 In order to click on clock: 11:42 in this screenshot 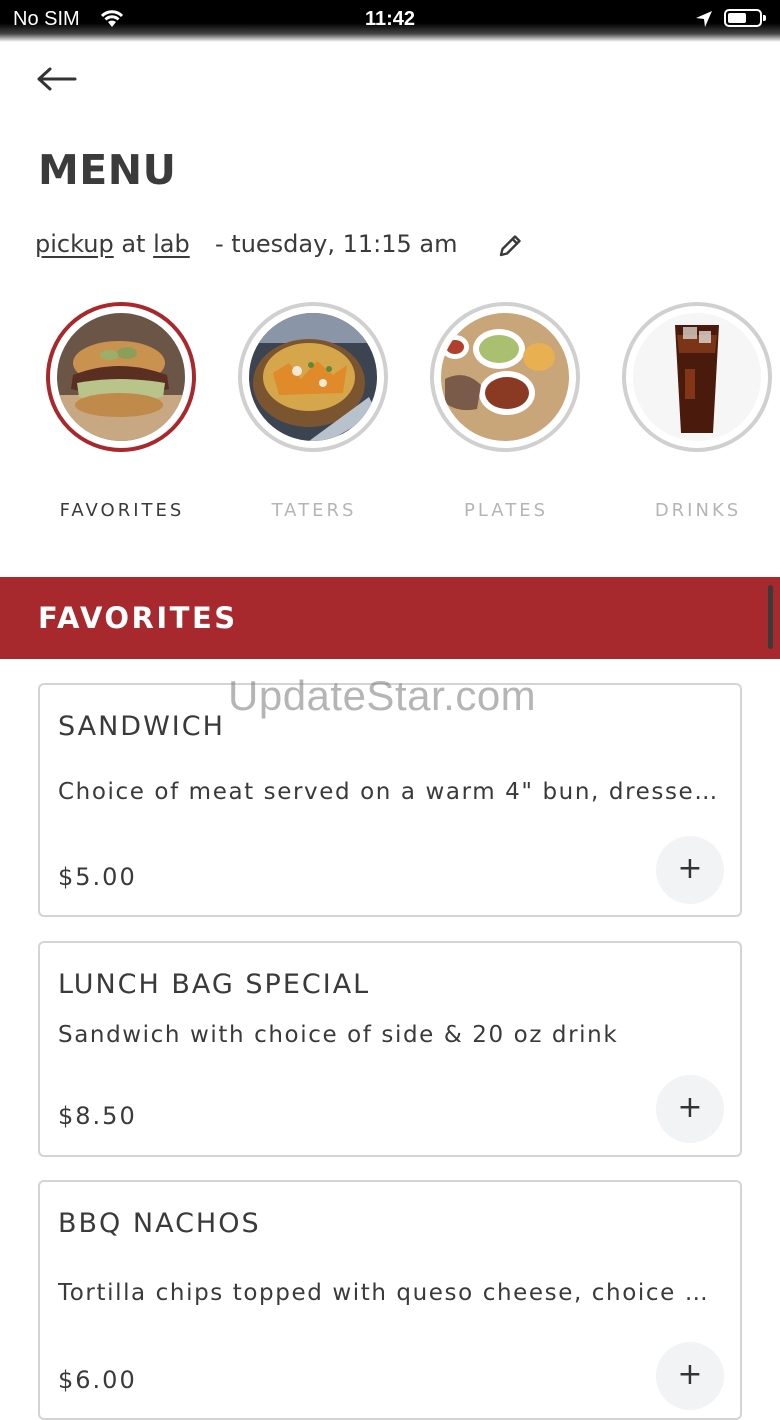, I will do `click(390, 19)`.